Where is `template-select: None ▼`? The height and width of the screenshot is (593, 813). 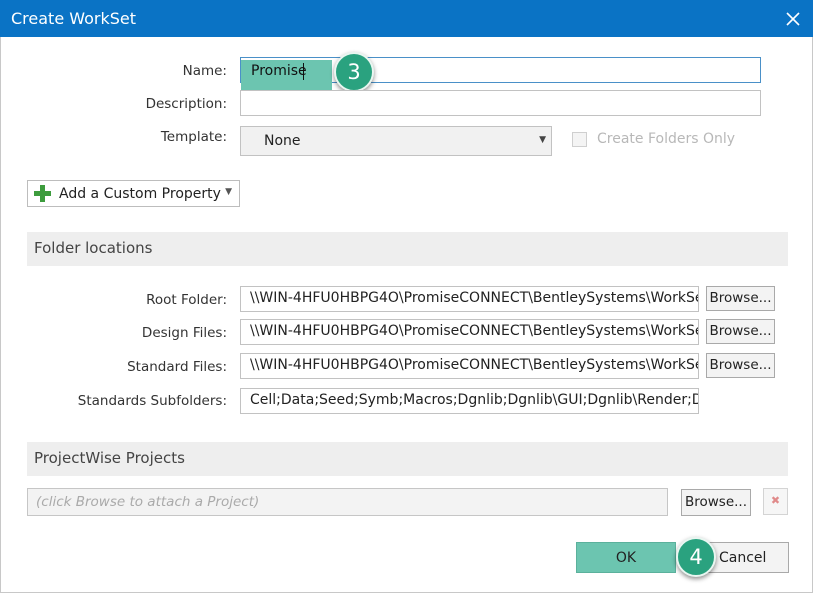
template-select: None ▼ is located at coordinates (396, 141).